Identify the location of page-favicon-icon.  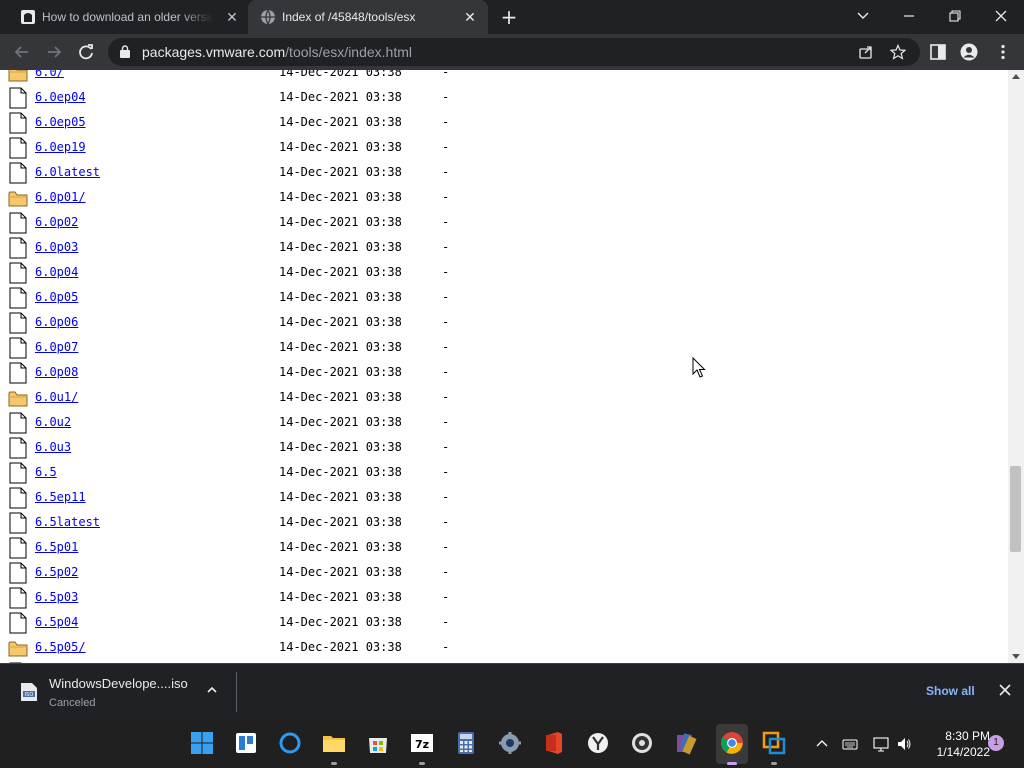
(28, 17).